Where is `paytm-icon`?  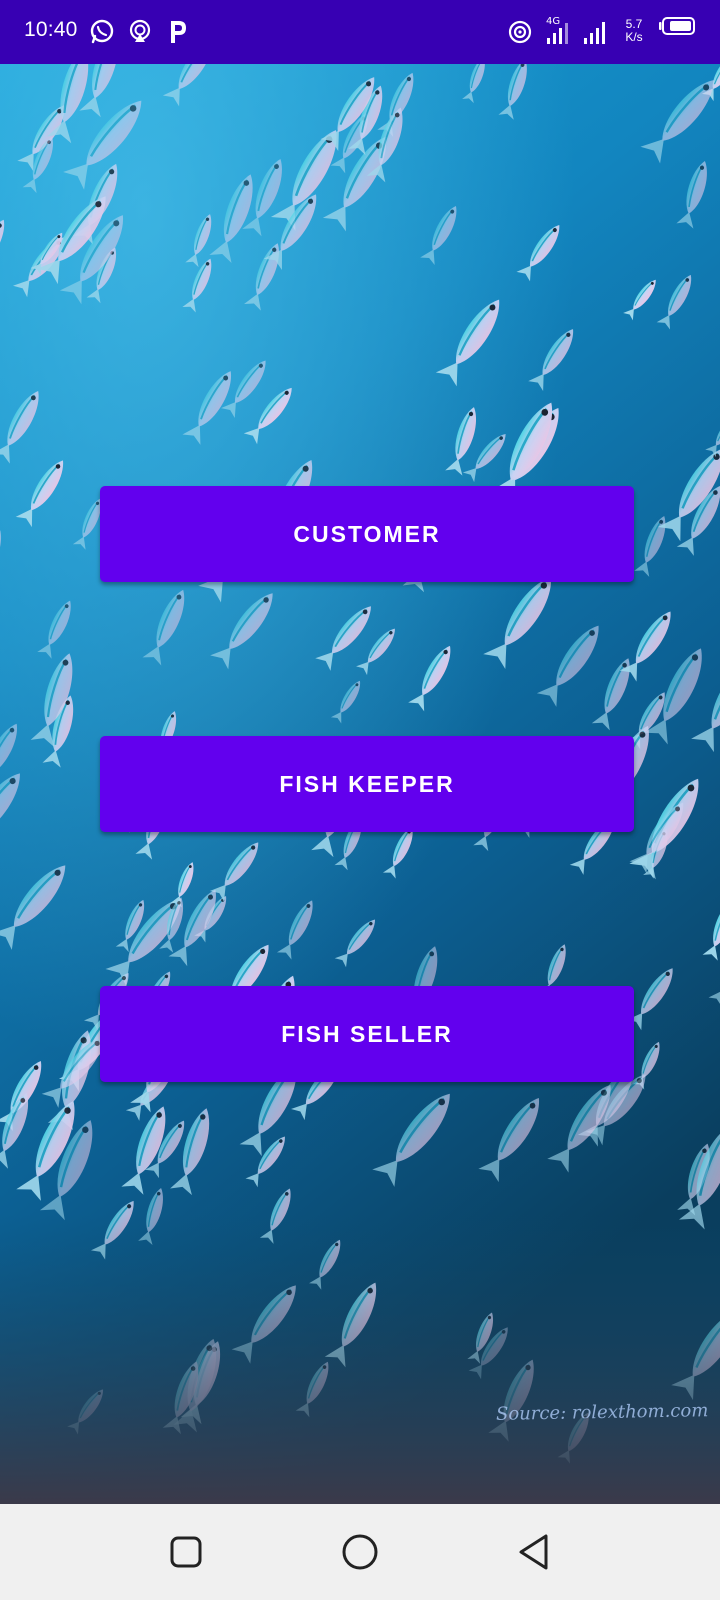
paytm-icon is located at coordinates (178, 31).